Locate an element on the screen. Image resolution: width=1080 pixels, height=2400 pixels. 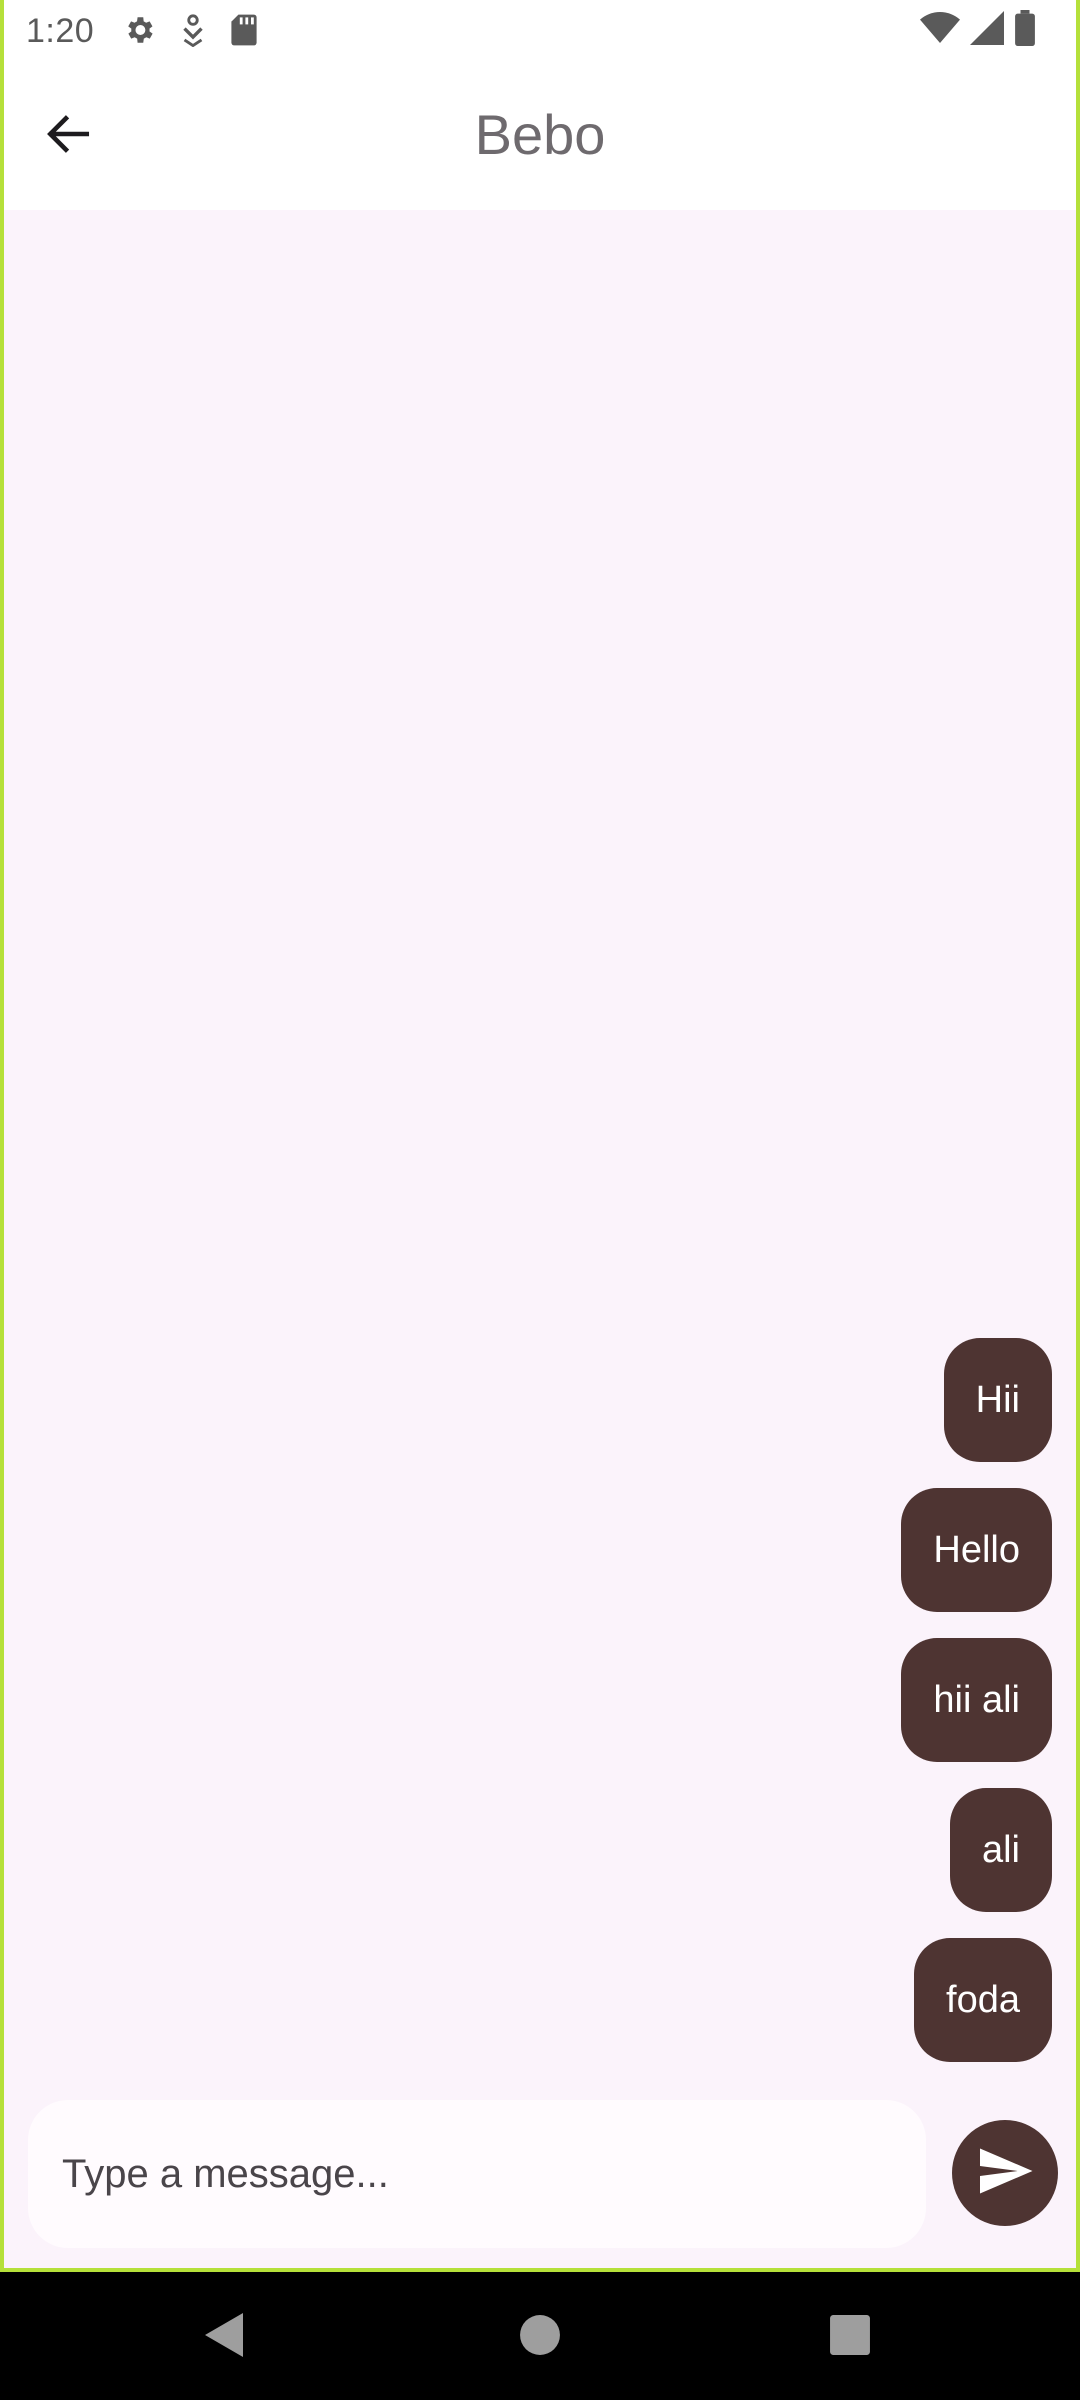
status-system-icons is located at coordinates (978, 30).